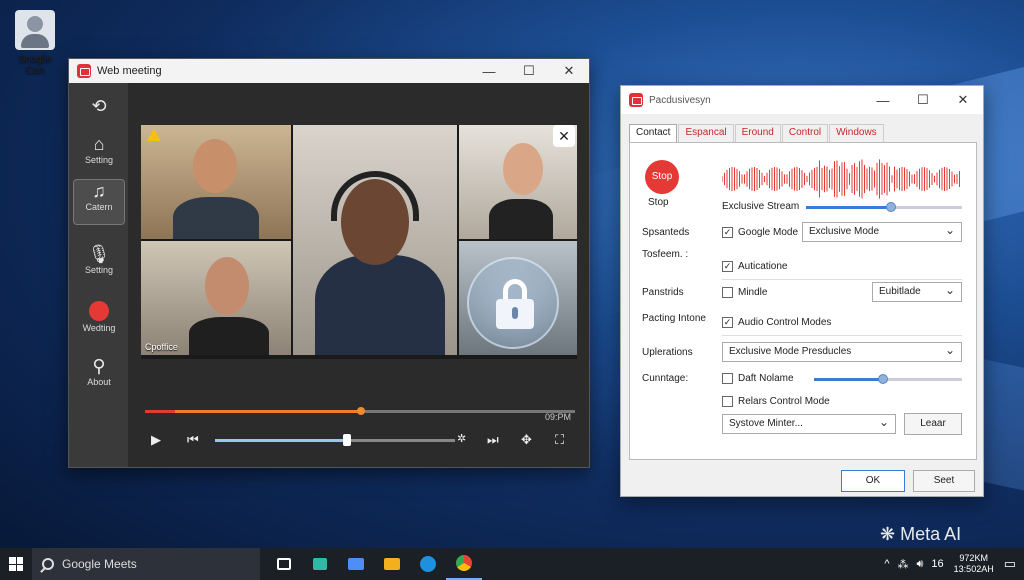 The width and height of the screenshot is (1024, 580). I want to click on start-button, so click(16, 564).